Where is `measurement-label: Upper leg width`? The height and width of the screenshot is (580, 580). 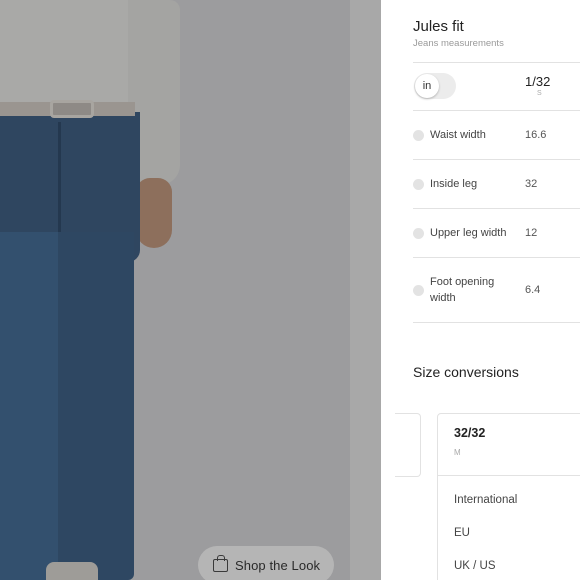 measurement-label: Upper leg width is located at coordinates (468, 233).